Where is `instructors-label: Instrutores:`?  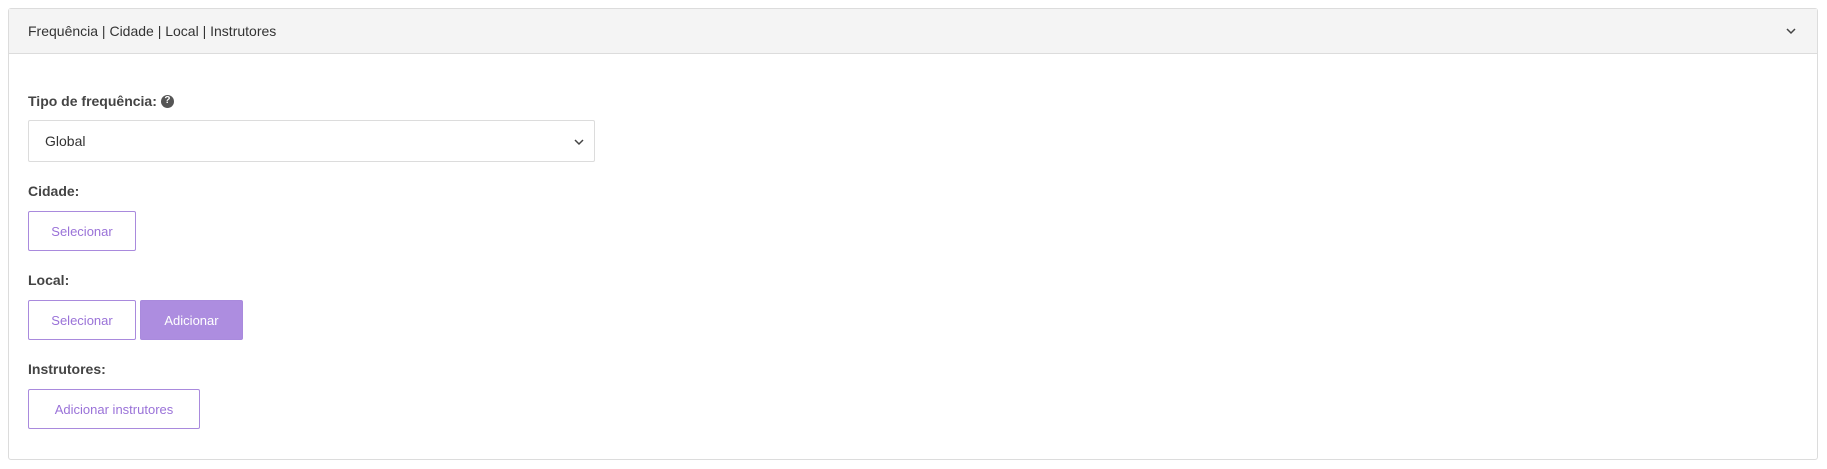 instructors-label: Instrutores: is located at coordinates (67, 369).